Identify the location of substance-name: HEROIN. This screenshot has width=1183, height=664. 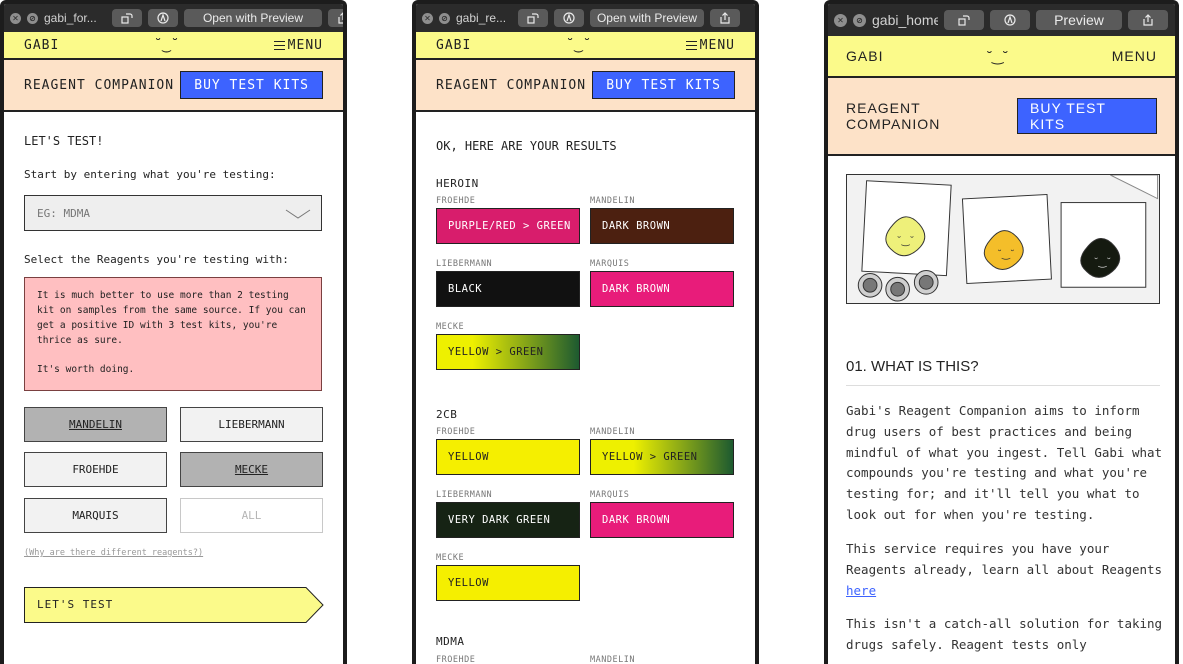
(457, 183).